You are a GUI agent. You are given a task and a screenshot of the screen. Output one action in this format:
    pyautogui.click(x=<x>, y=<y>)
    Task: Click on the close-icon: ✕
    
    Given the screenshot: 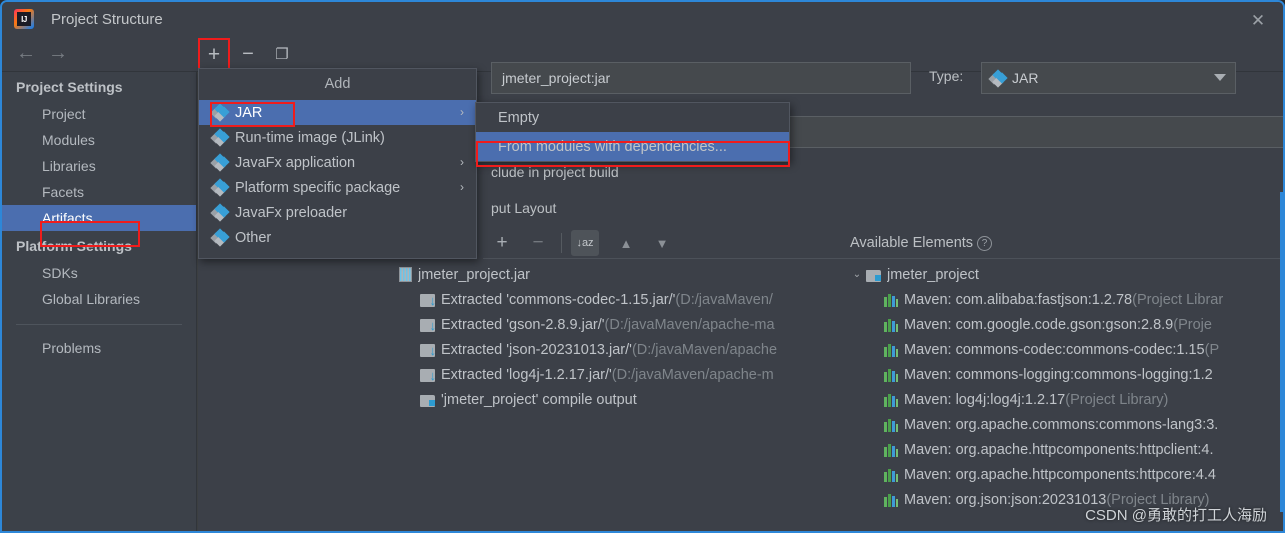 What is the action you would take?
    pyautogui.click(x=1258, y=20)
    